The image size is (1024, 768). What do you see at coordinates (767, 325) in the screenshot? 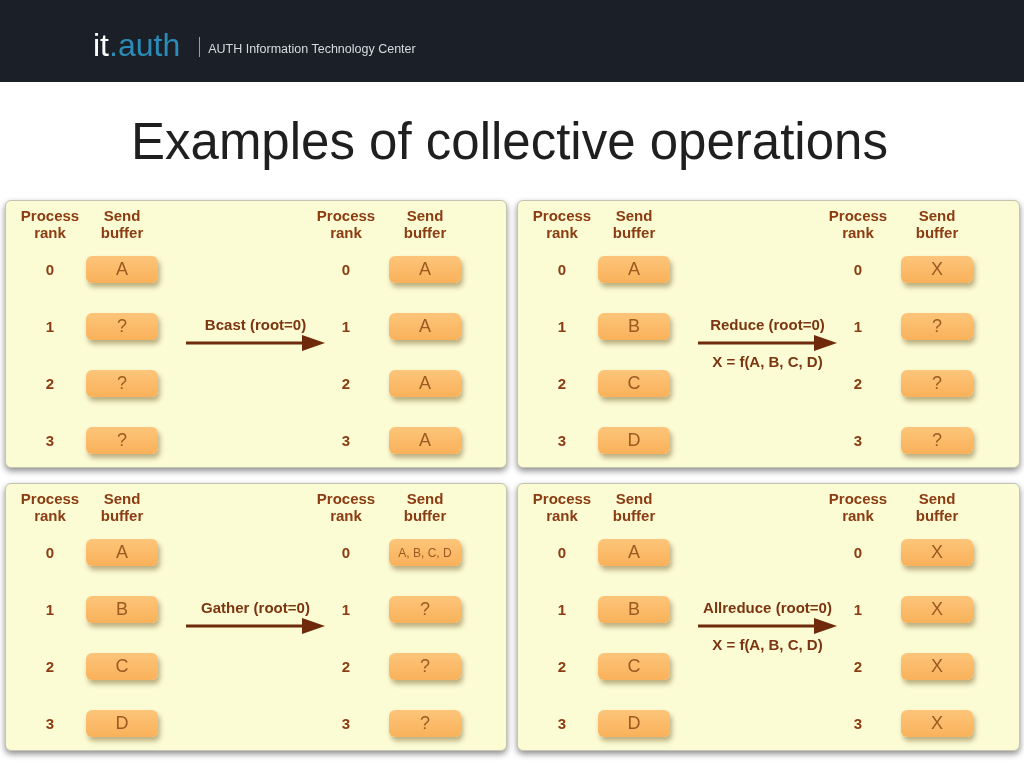
I see `operation-label: Reduce (root=0)` at bounding box center [767, 325].